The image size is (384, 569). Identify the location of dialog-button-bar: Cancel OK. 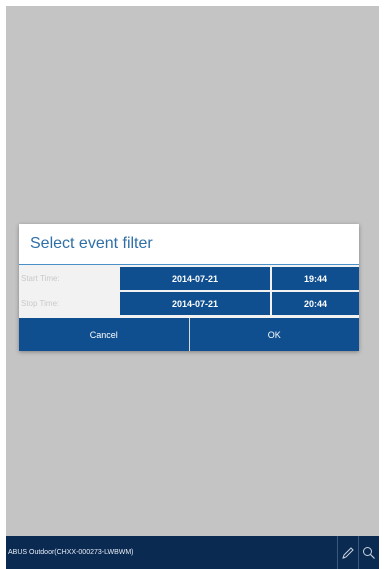
(189, 334).